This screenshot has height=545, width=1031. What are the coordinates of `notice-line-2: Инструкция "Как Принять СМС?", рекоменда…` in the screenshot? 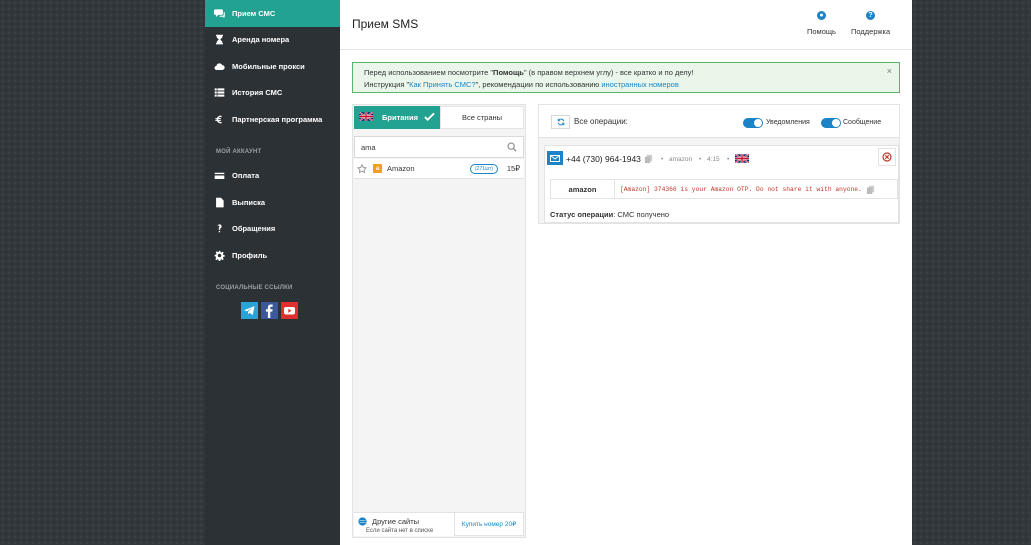 It's located at (626, 85).